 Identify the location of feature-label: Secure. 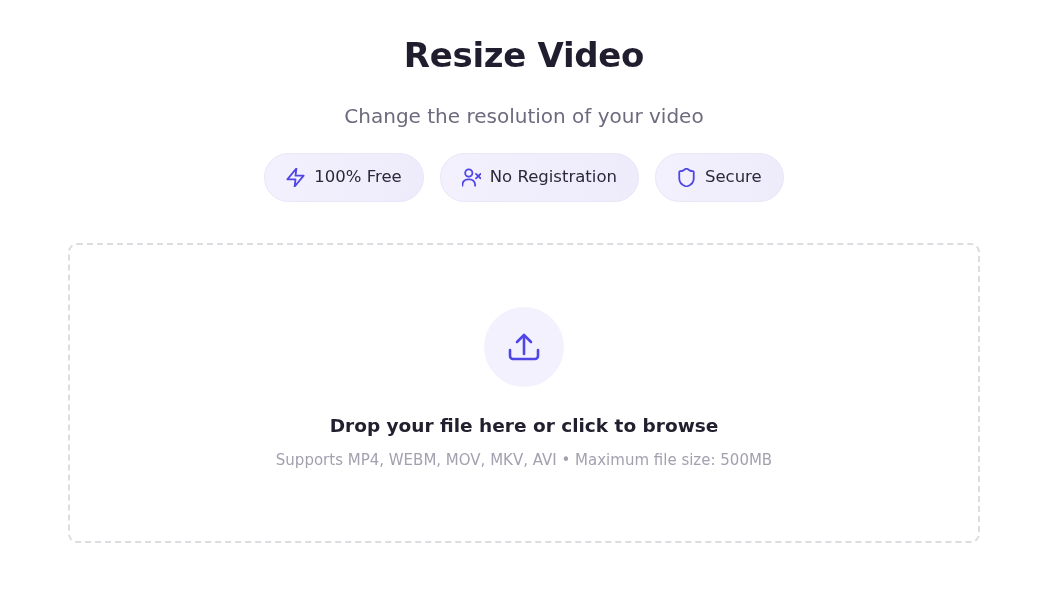
(733, 176).